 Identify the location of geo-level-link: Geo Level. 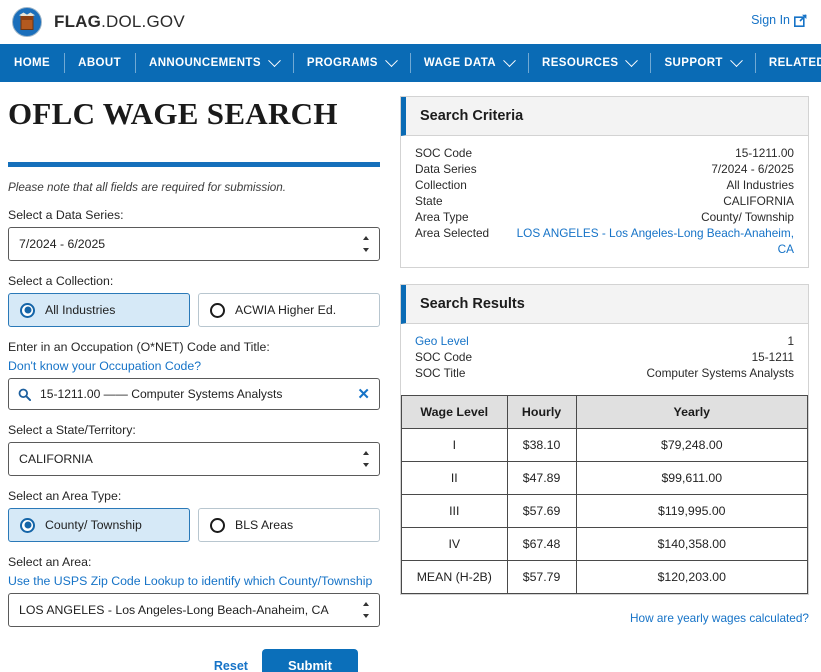
(442, 341).